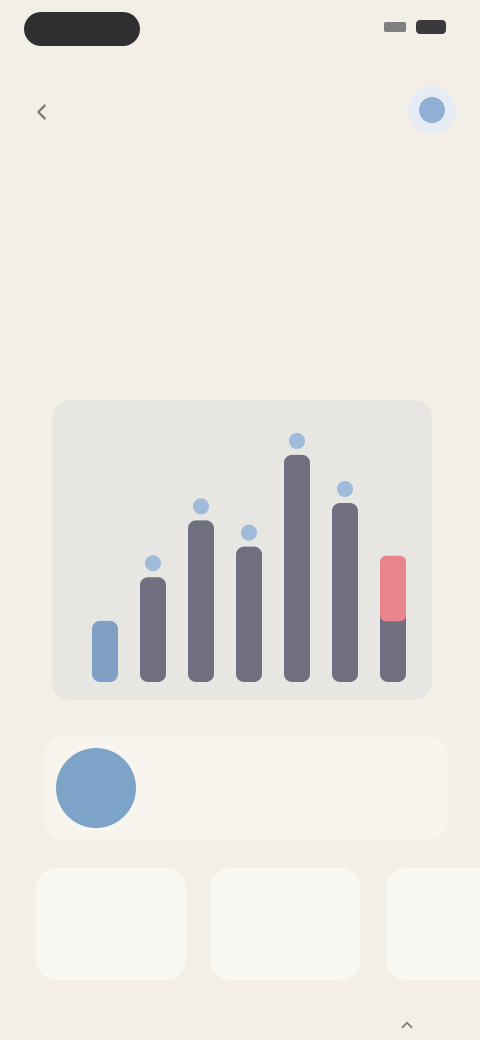 Image resolution: width=480 pixels, height=1040 pixels. I want to click on signal-icon, so click(395, 27).